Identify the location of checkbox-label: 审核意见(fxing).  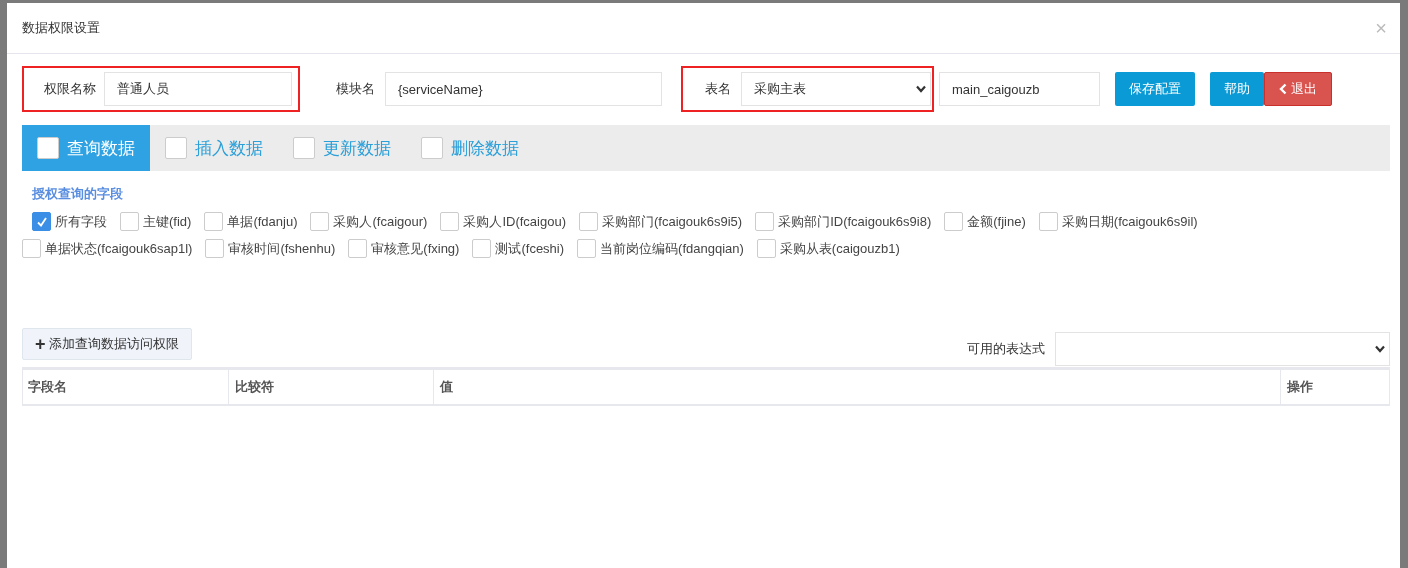
(415, 248).